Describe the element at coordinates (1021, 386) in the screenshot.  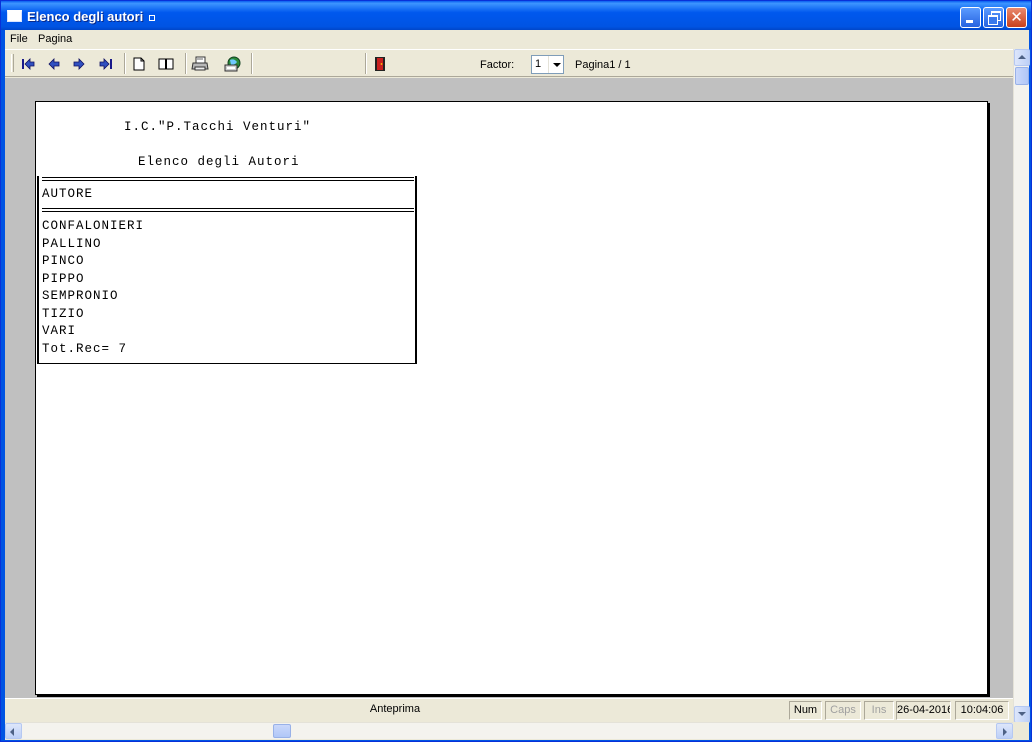
I see `vertical-scrollbar` at that location.